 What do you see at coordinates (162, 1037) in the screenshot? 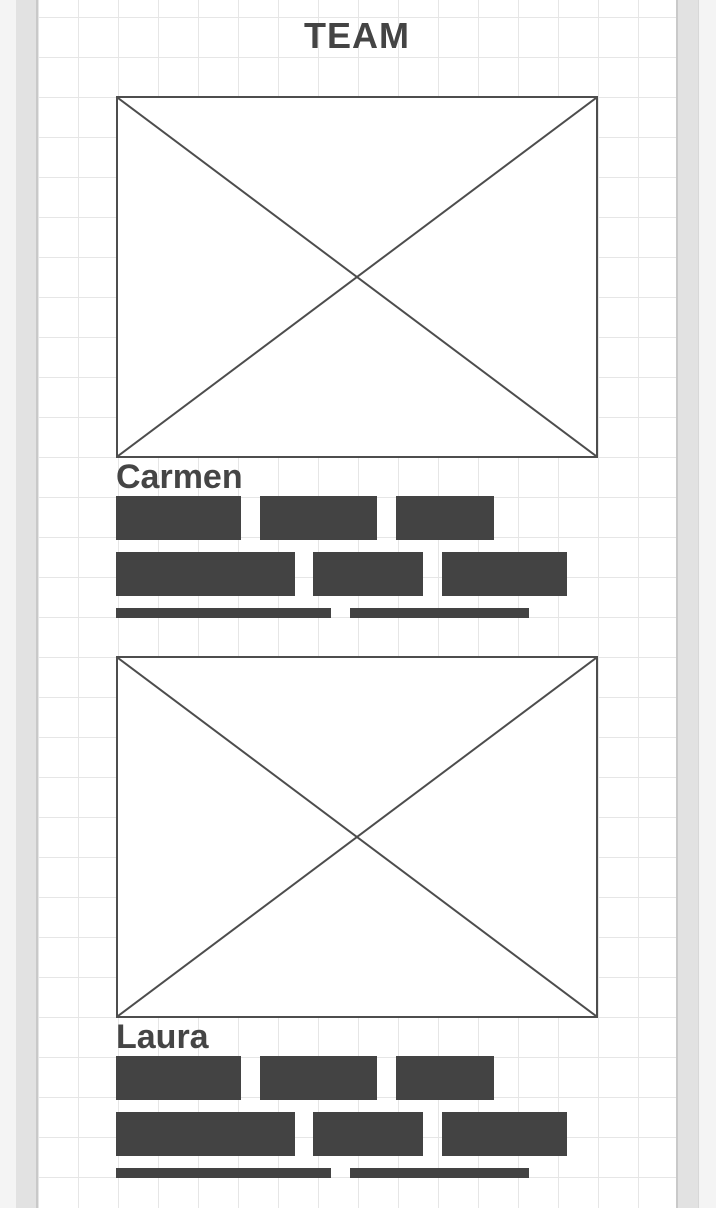
I see `member-name: Laura` at bounding box center [162, 1037].